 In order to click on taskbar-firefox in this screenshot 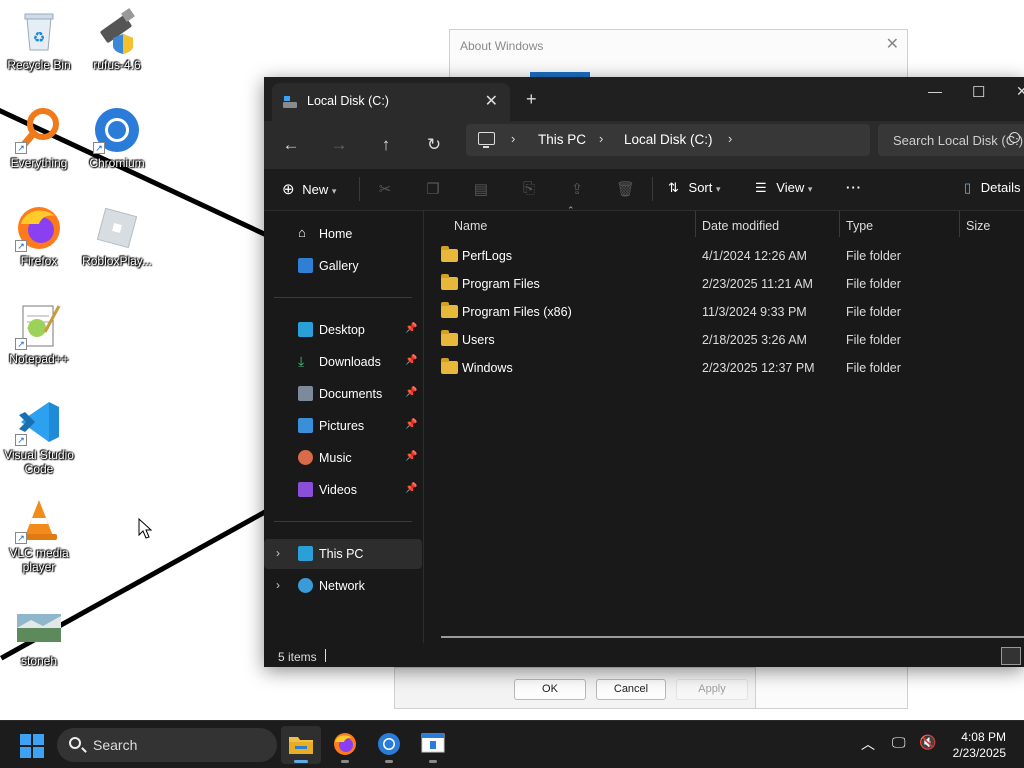, I will do `click(345, 745)`.